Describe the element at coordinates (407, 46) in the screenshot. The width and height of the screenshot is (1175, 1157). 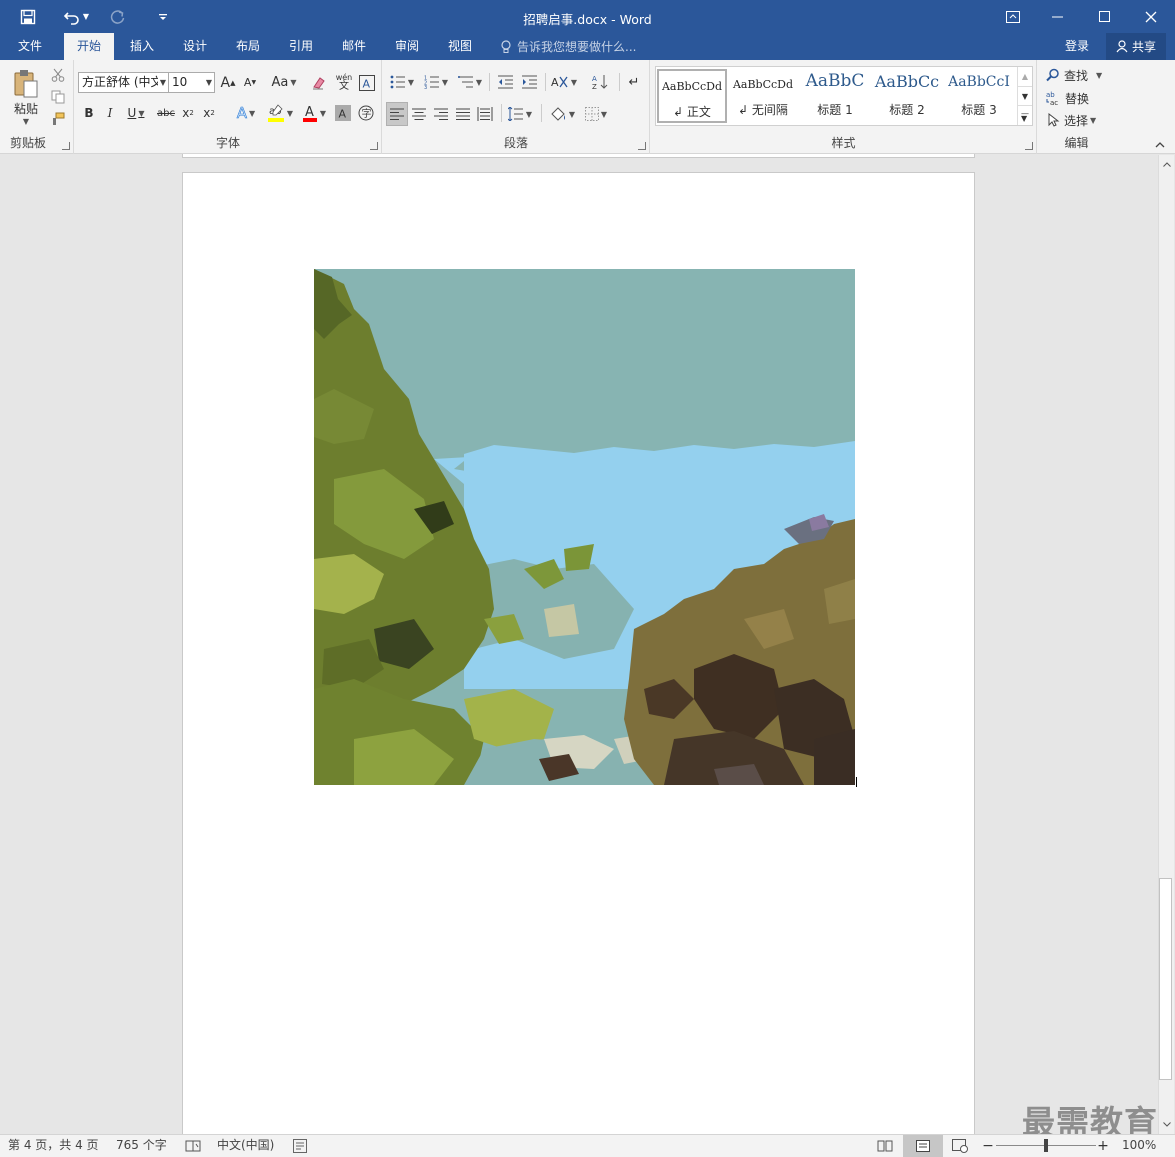
I see `tab-review: 审阅` at that location.